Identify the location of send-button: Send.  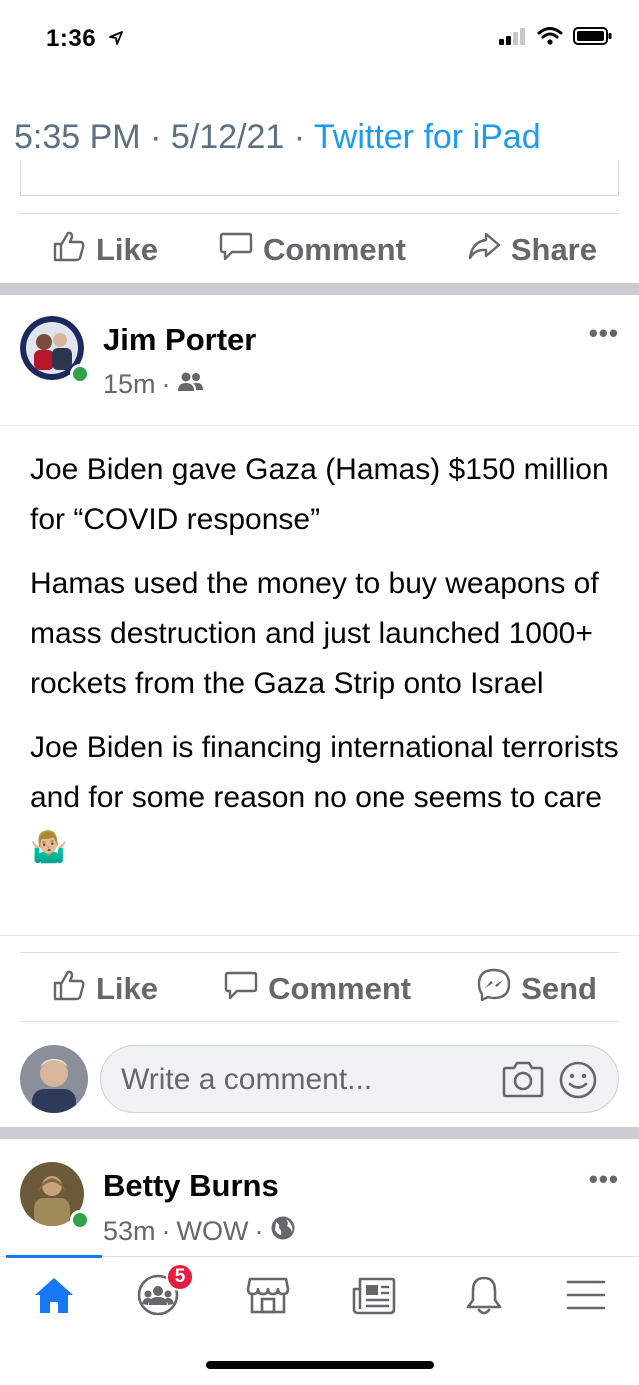
(537, 989).